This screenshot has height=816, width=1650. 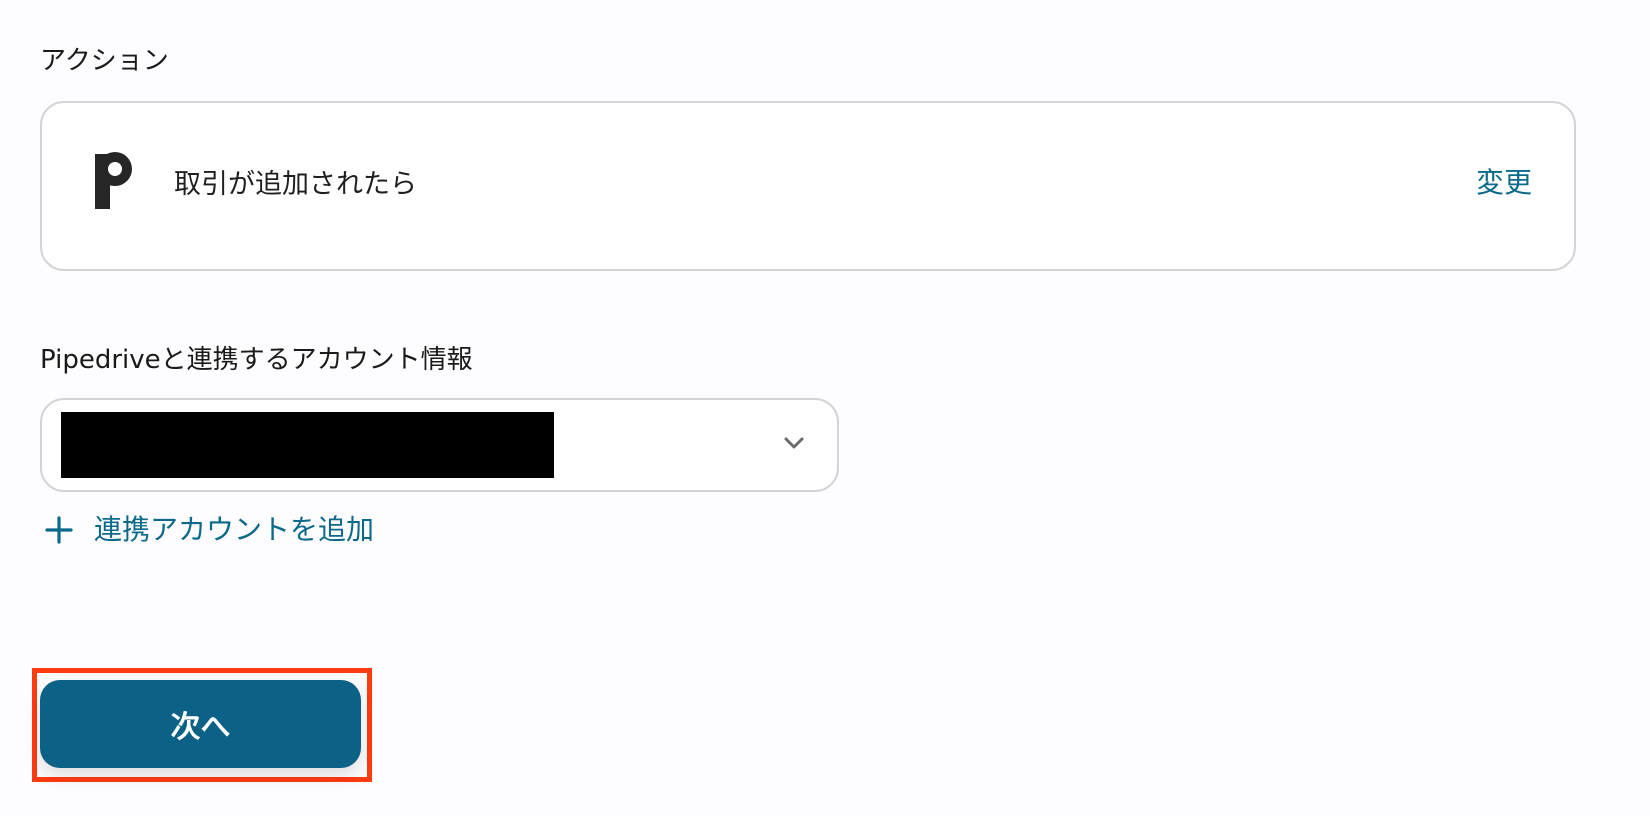 I want to click on change-action-link: 変更, so click(x=1504, y=183).